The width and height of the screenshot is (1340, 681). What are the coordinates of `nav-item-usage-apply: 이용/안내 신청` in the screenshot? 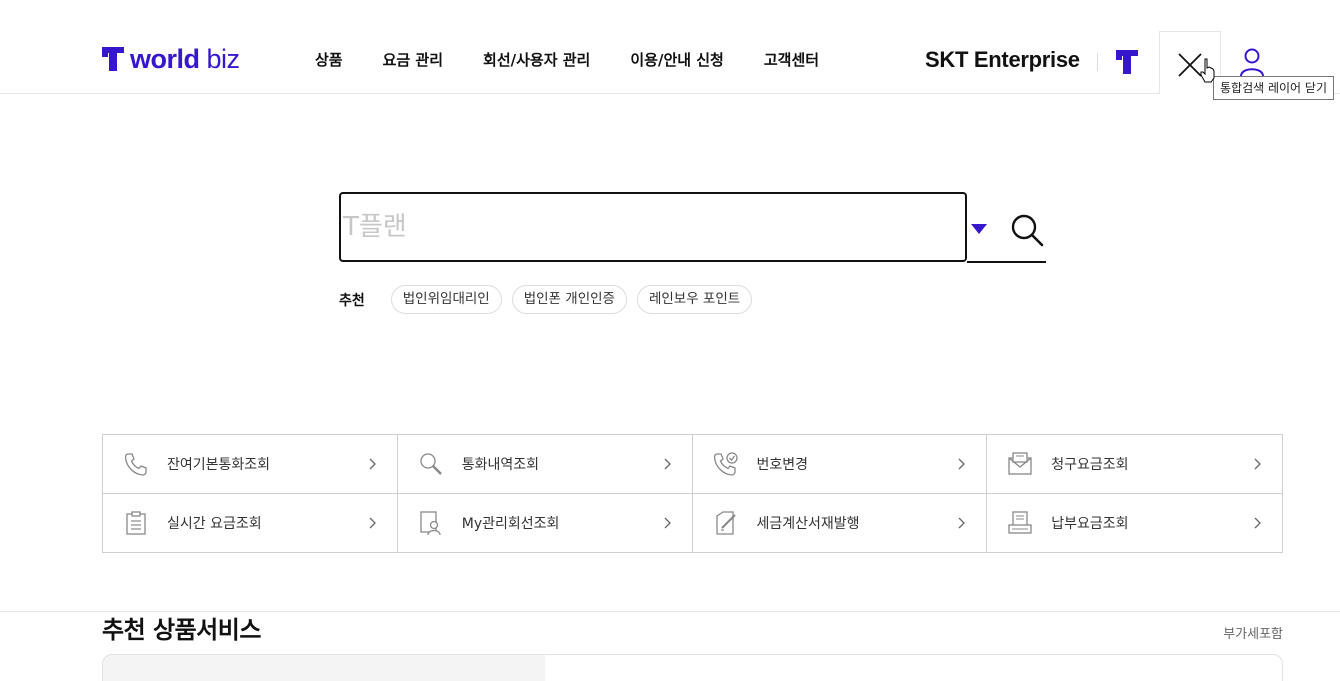 It's located at (677, 60).